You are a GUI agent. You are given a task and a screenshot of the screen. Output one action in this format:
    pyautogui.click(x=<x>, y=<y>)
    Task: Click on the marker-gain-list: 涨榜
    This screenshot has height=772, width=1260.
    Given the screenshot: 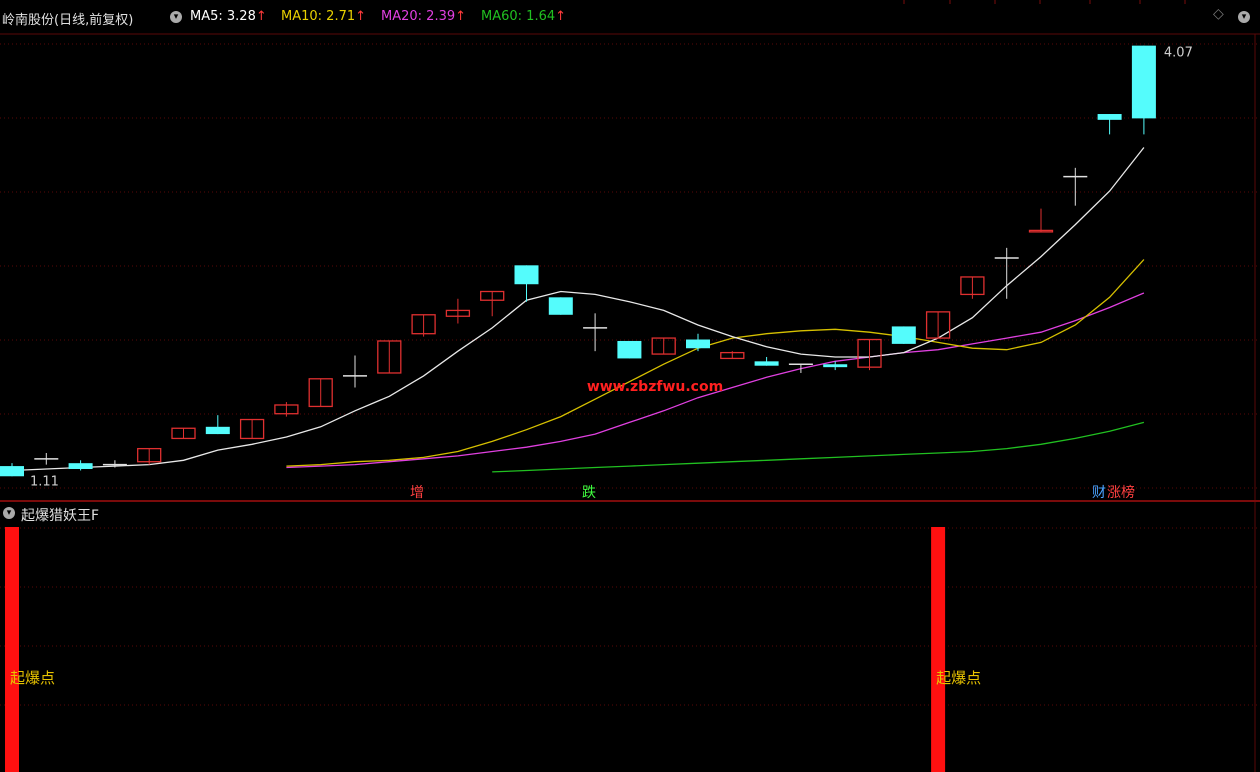 What is the action you would take?
    pyautogui.click(x=1121, y=492)
    